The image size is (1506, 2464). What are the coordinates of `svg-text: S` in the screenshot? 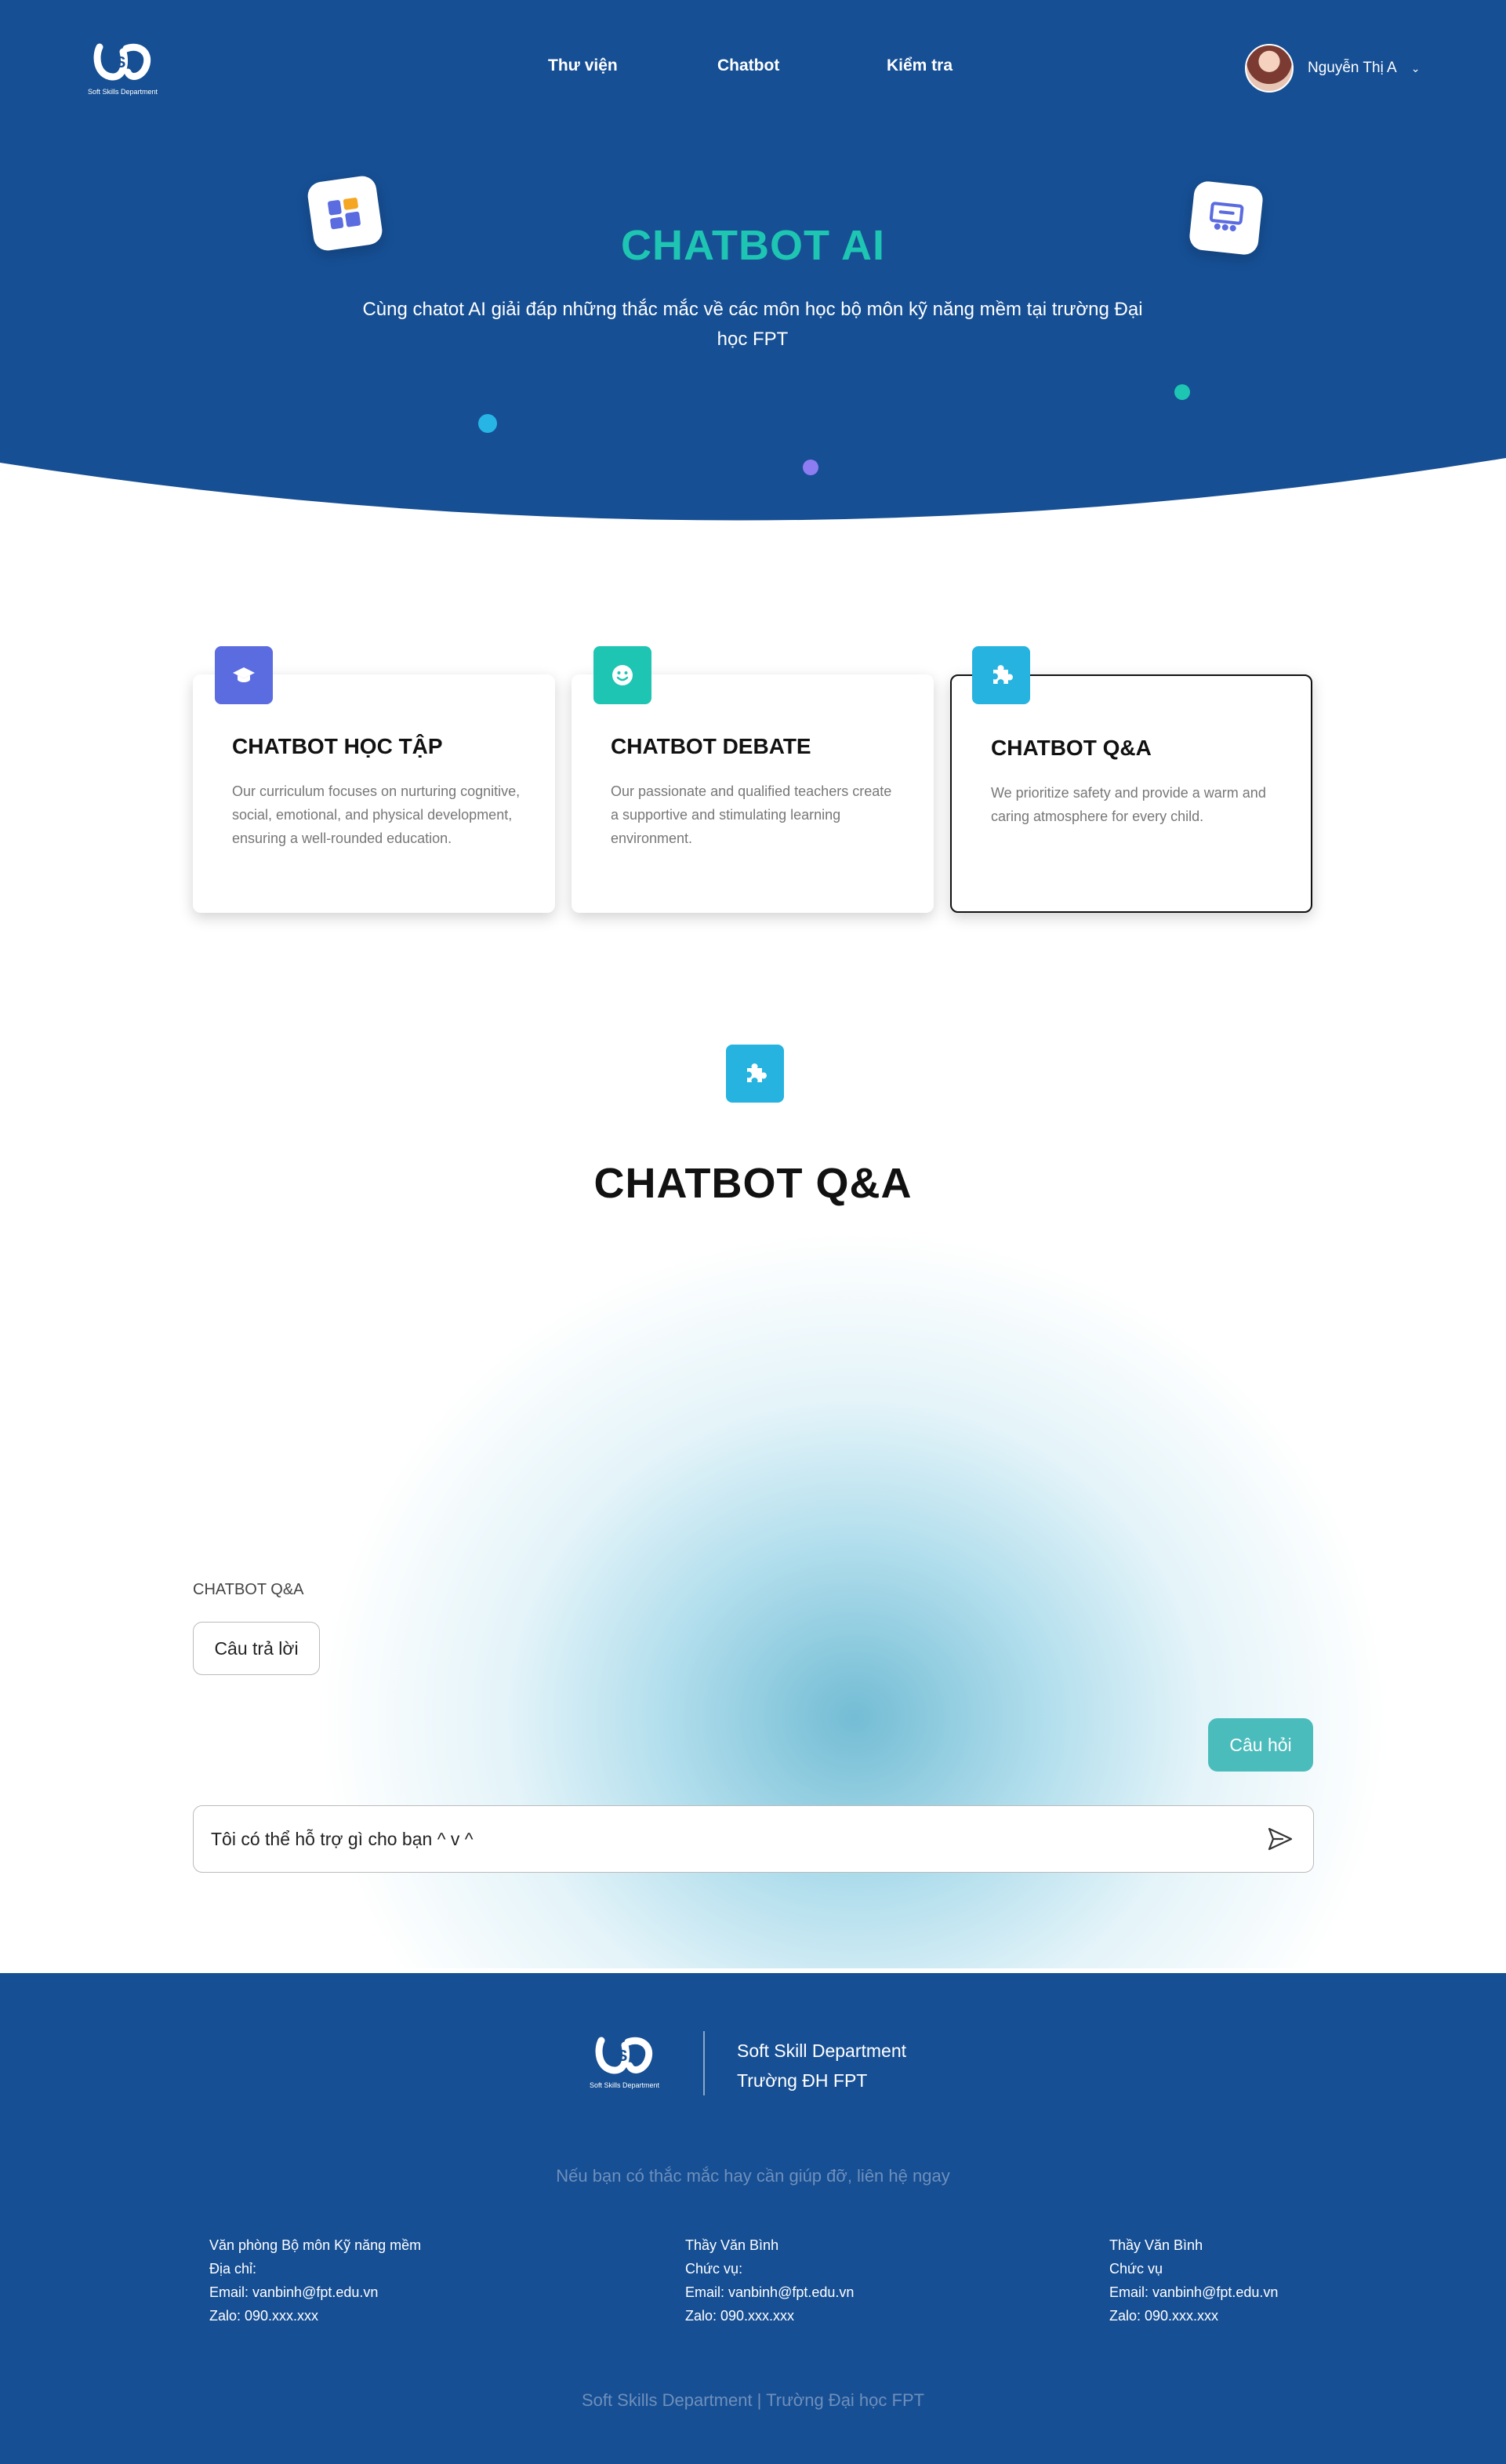 It's located at (622, 2056).